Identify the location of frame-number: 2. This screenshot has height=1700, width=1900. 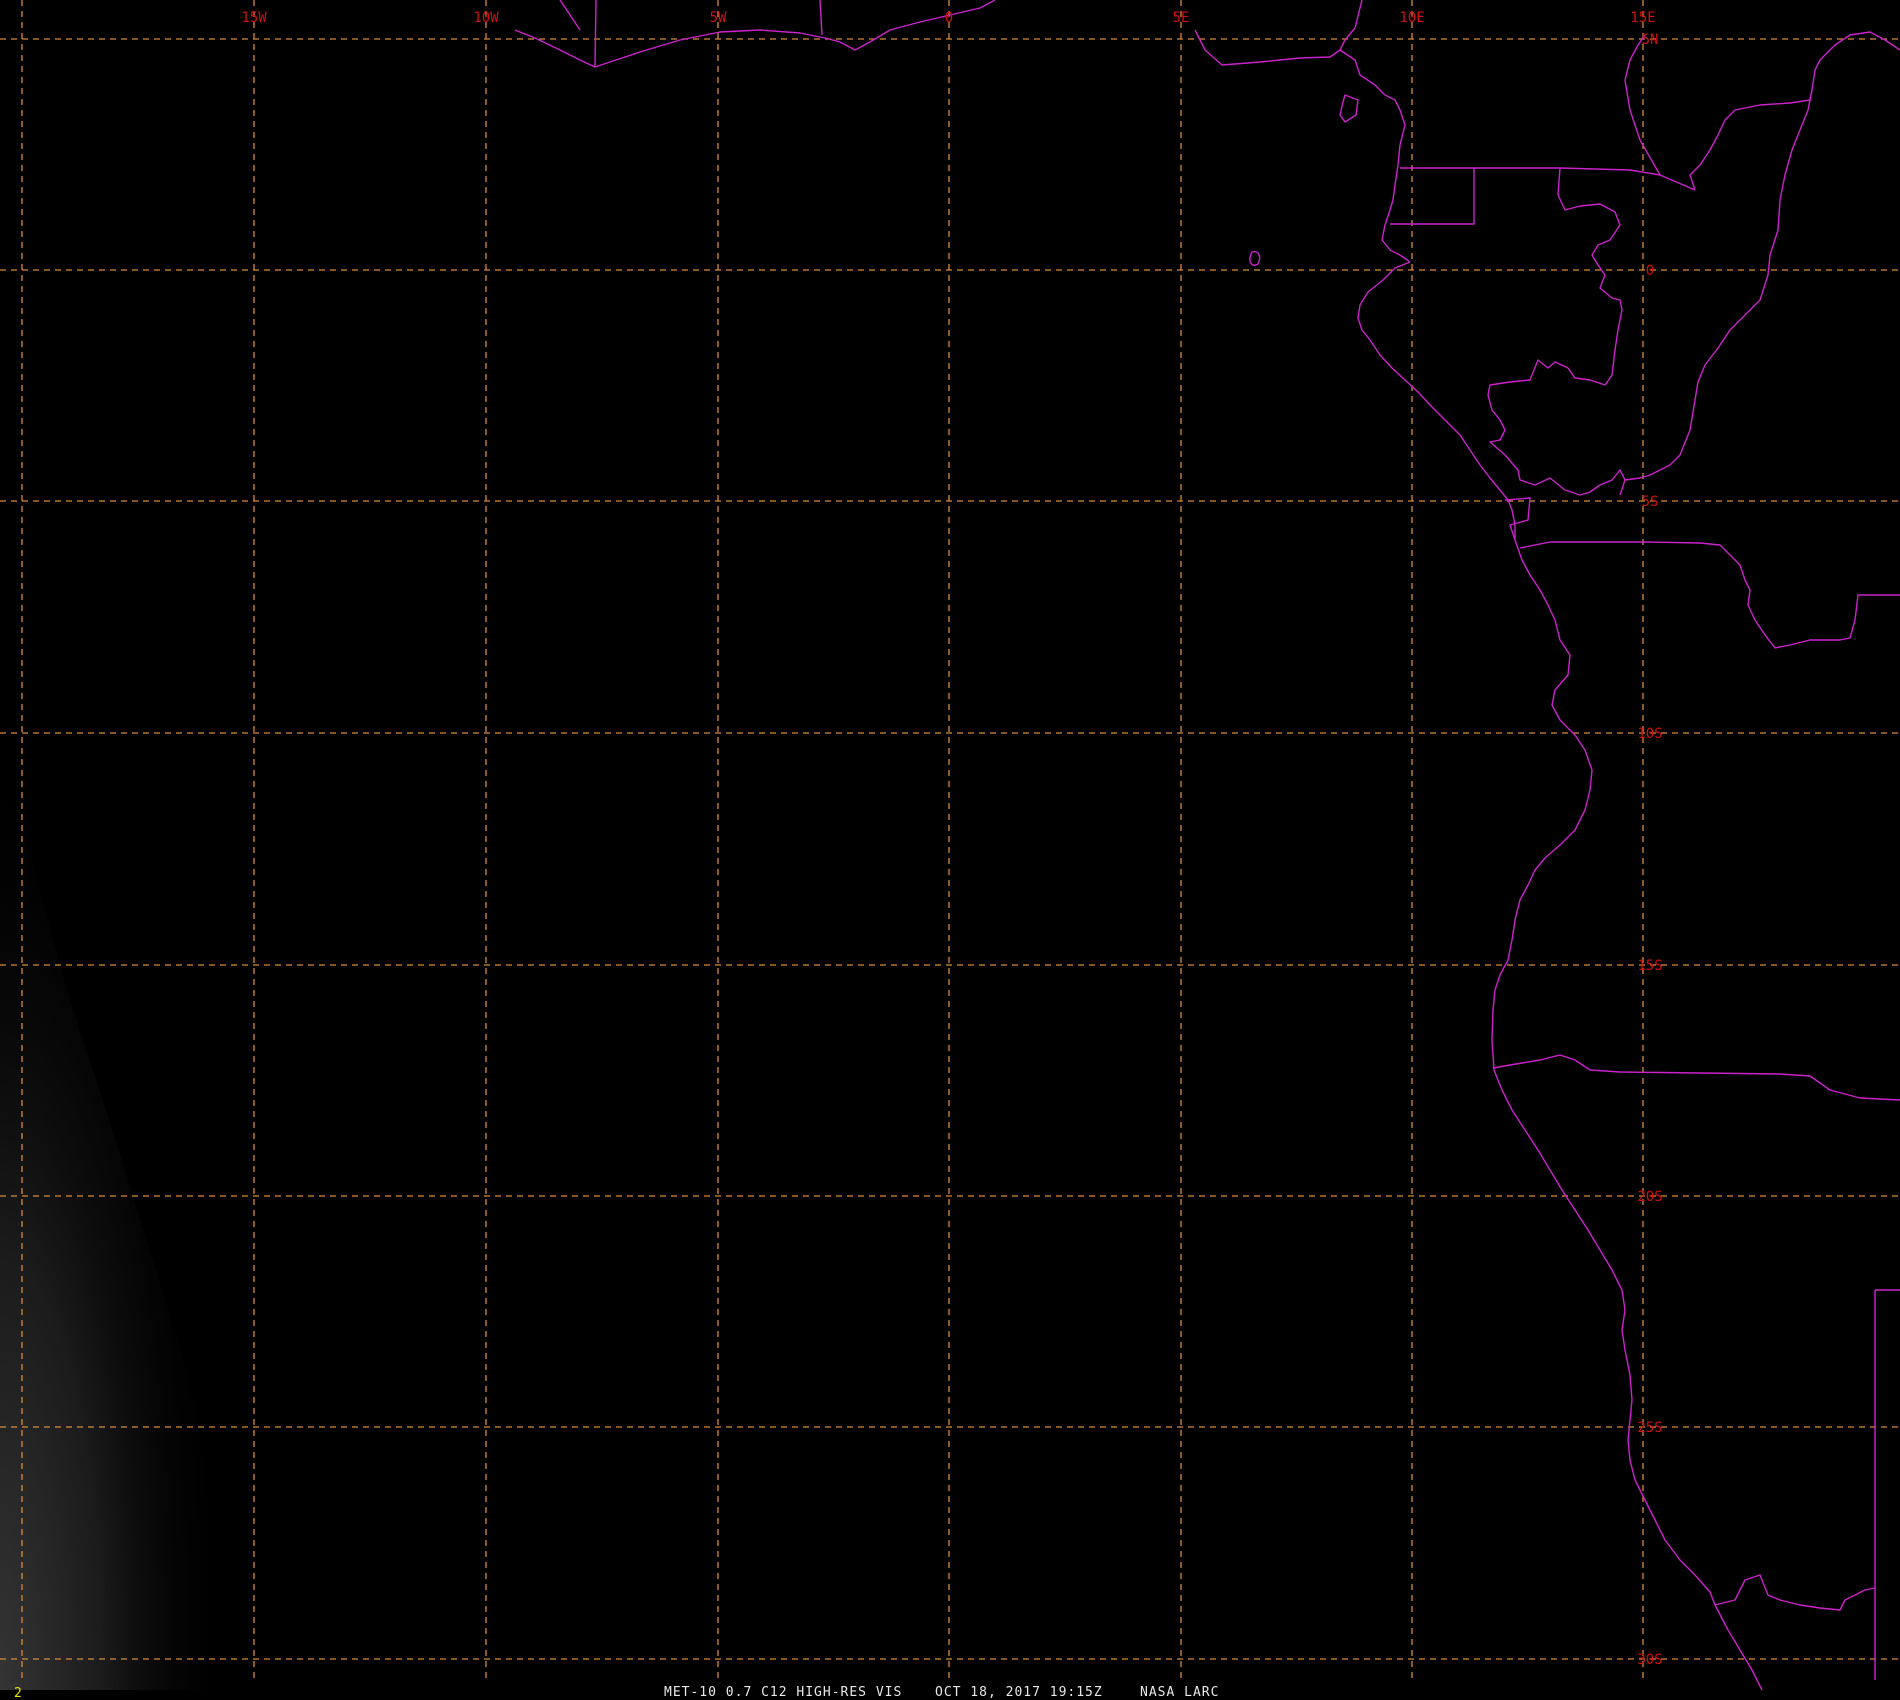
(18, 1693).